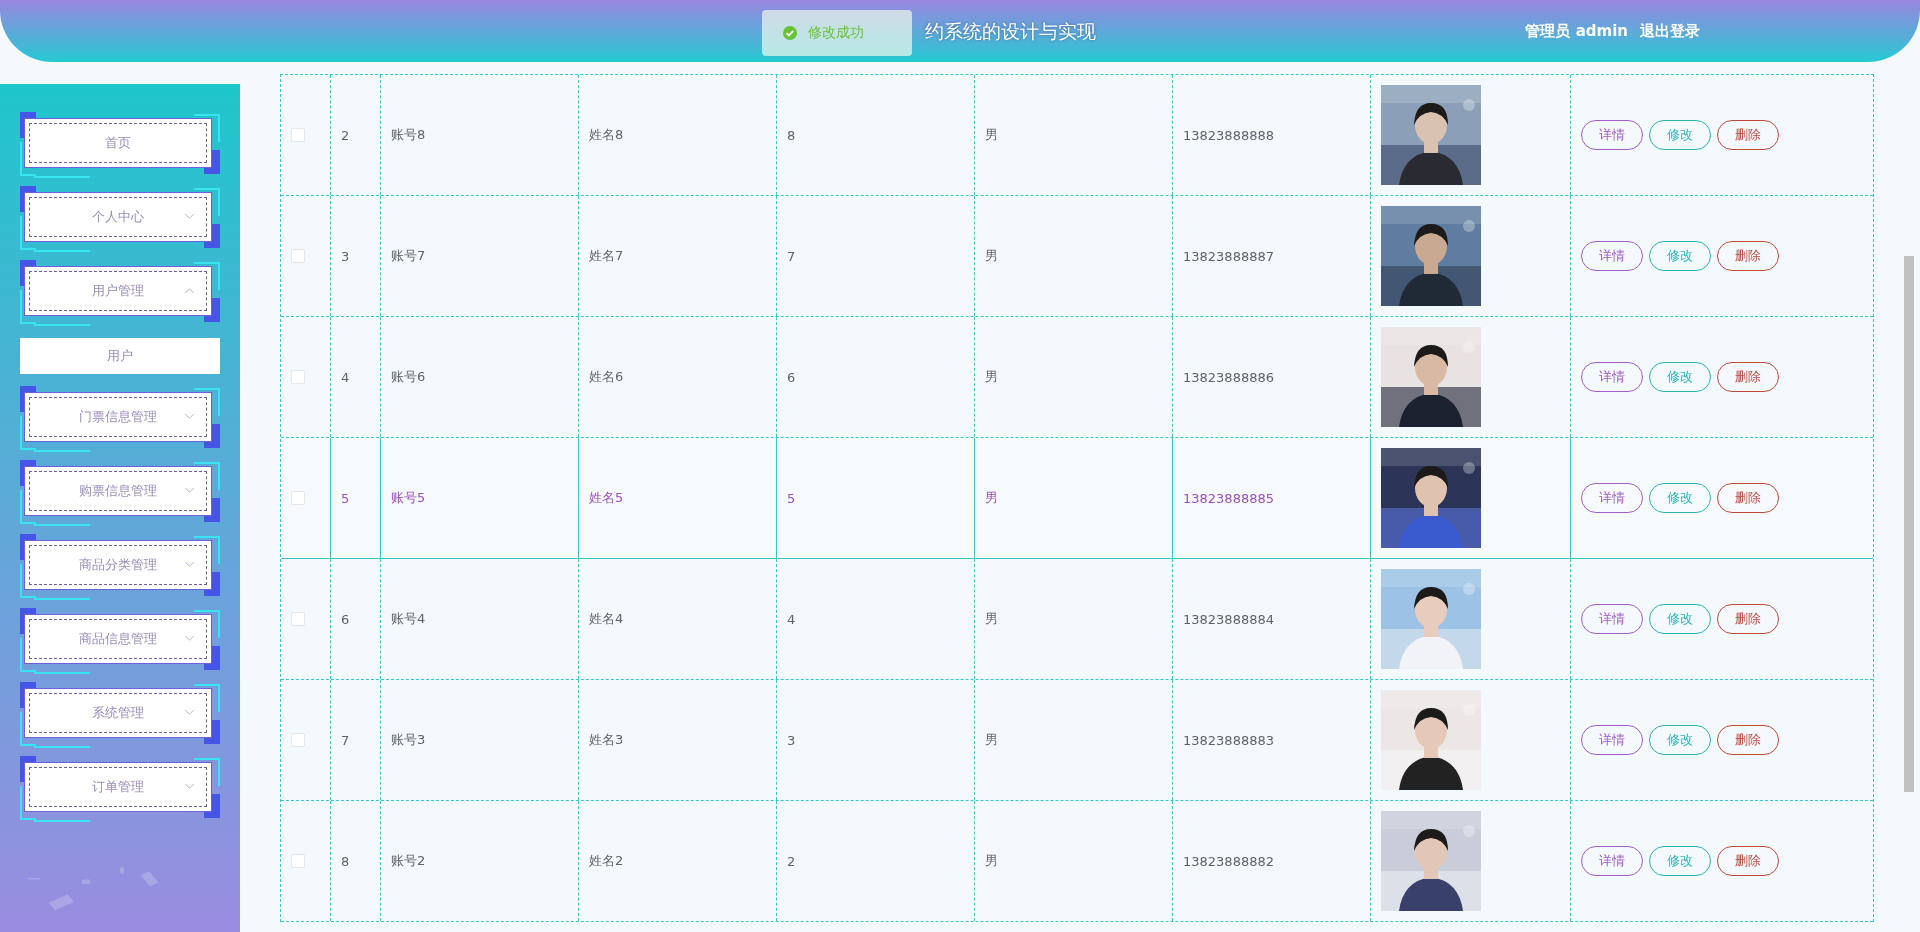  I want to click on toast-message: 修改成功, so click(836, 33).